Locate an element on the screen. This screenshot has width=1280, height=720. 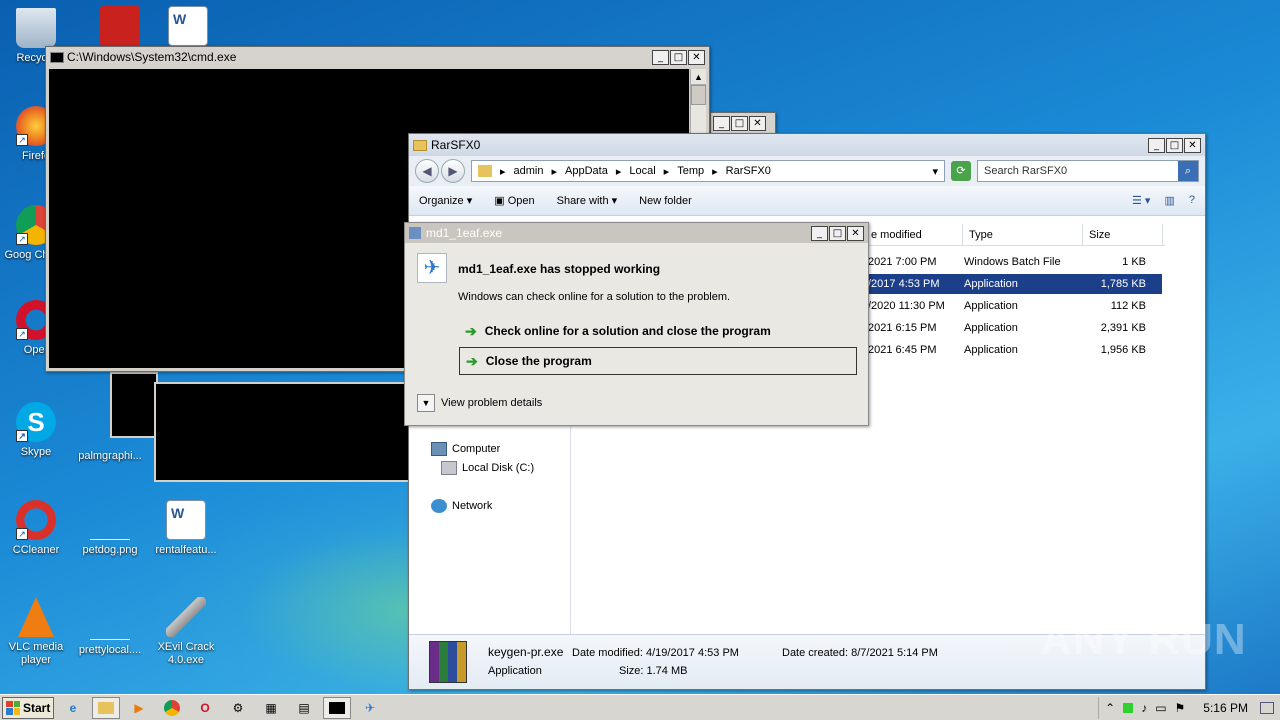
refresh-icon: ⟳ is located at coordinates (961, 171).